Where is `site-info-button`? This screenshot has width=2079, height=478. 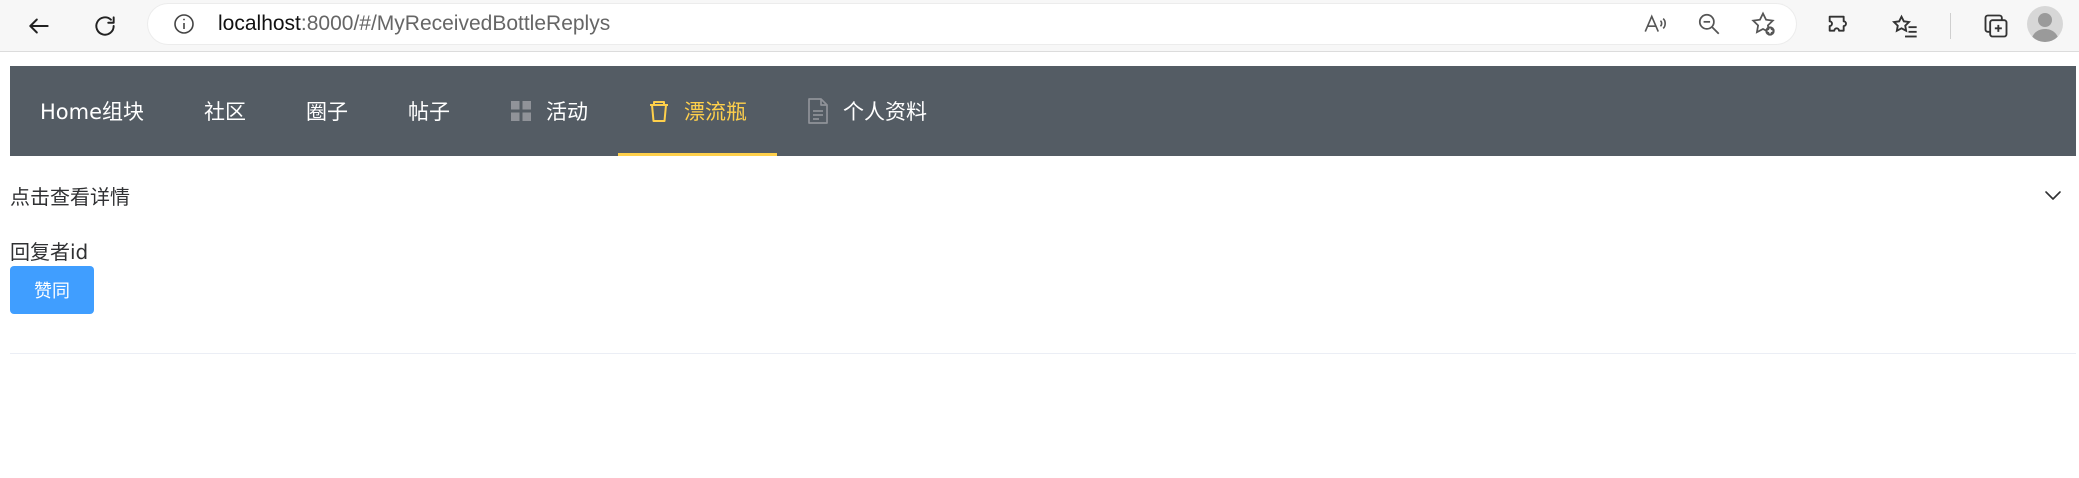 site-info-button is located at coordinates (184, 24).